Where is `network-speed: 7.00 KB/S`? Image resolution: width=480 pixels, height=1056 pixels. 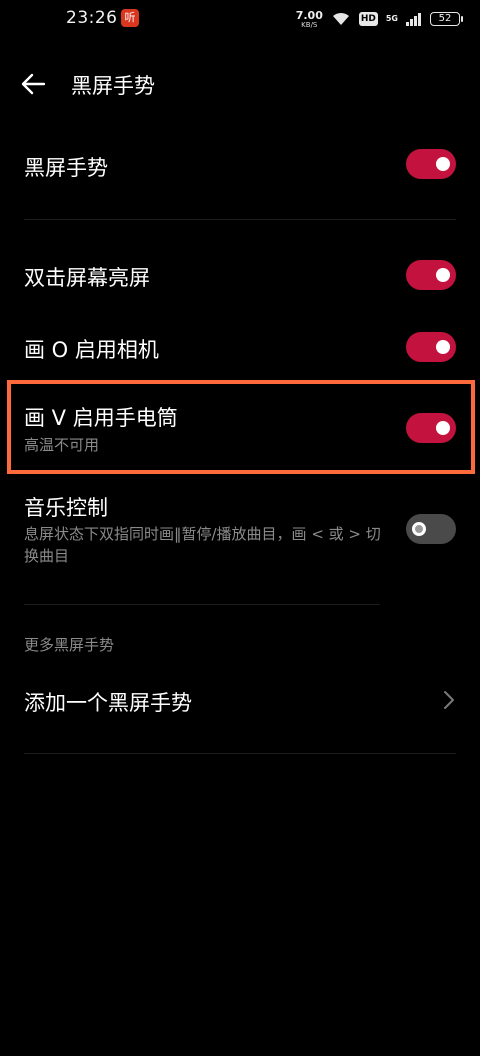
network-speed: 7.00 KB/S is located at coordinates (309, 19).